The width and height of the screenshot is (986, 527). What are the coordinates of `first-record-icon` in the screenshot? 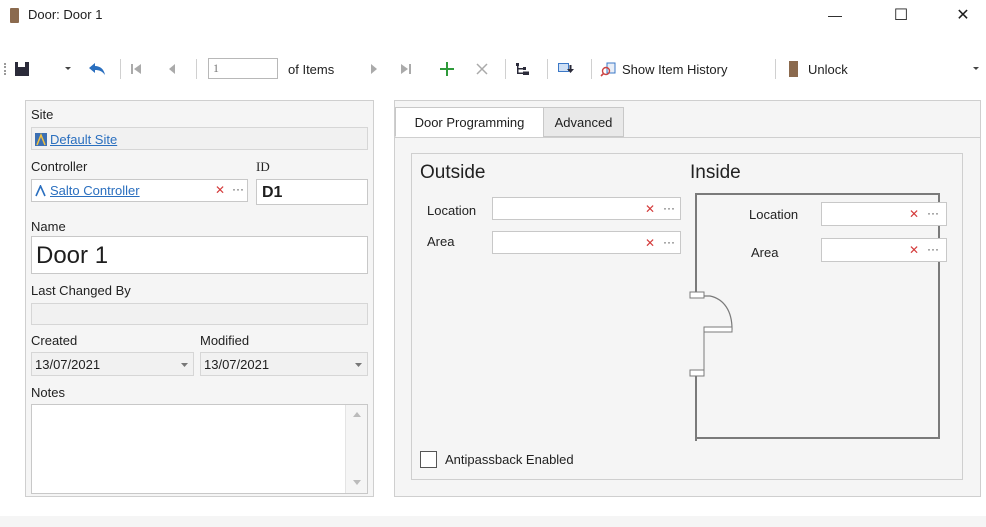 It's located at (136, 69).